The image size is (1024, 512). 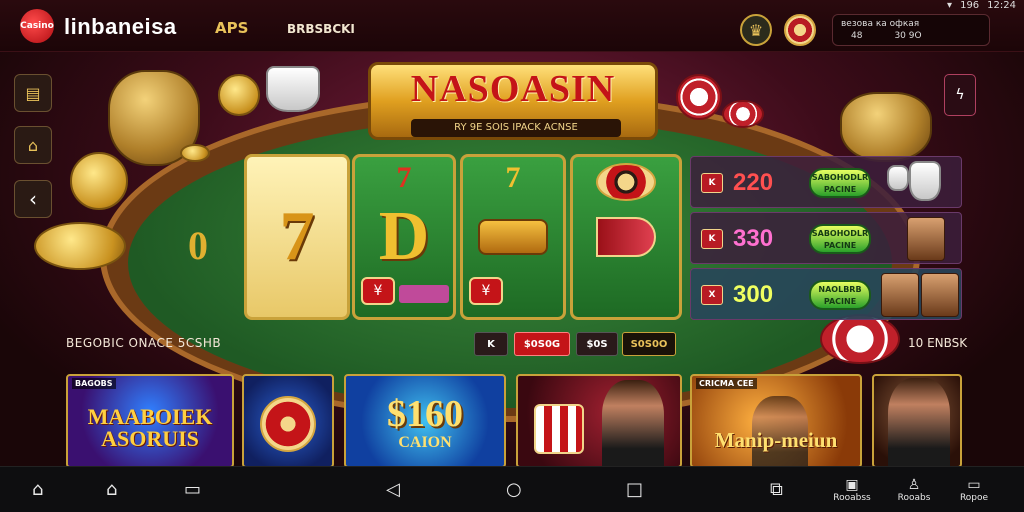 What do you see at coordinates (880, 24) in the screenshot?
I see `balance-label: везова ка офкая` at bounding box center [880, 24].